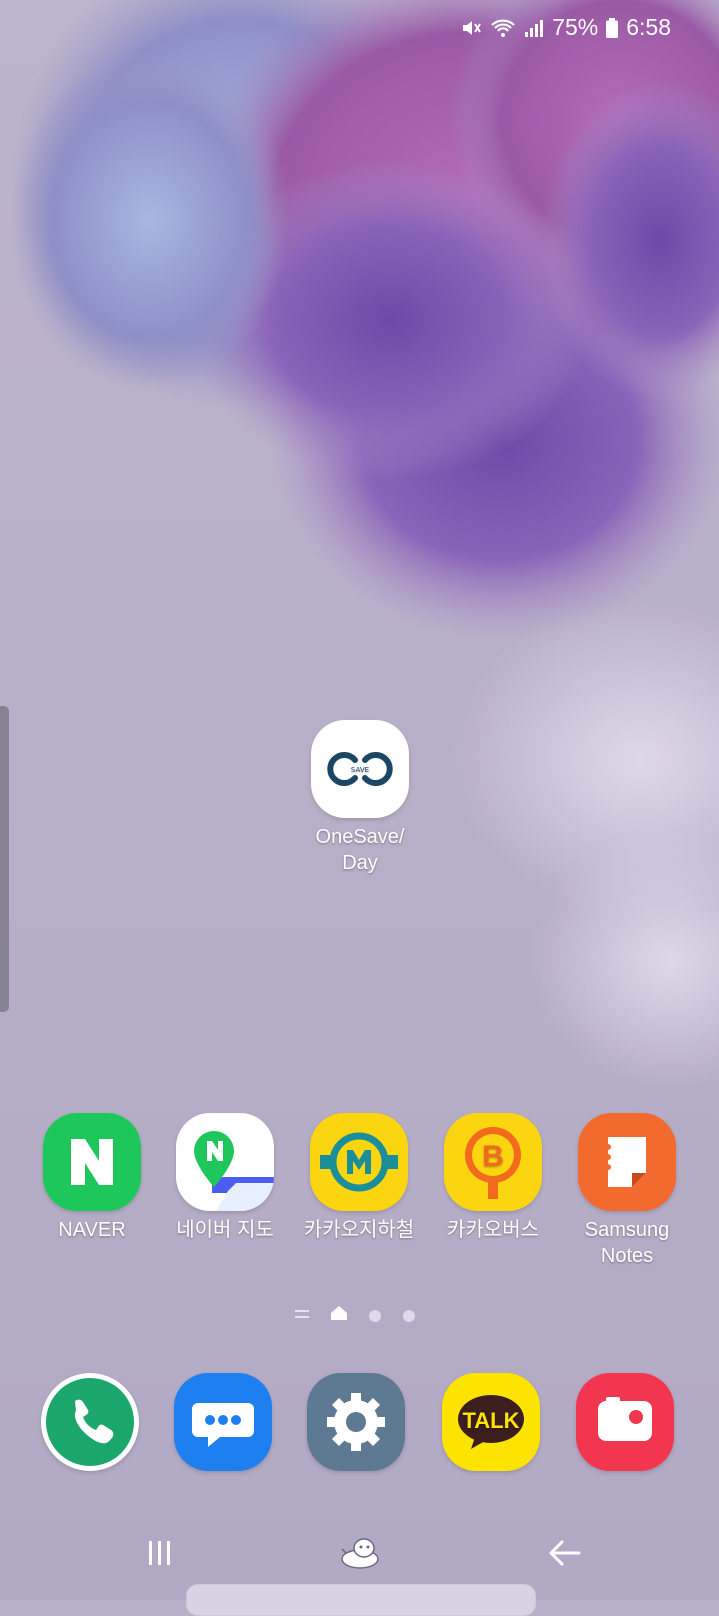  Describe the element at coordinates (359, 1162) in the screenshot. I see `kakao-metro-icon` at that location.